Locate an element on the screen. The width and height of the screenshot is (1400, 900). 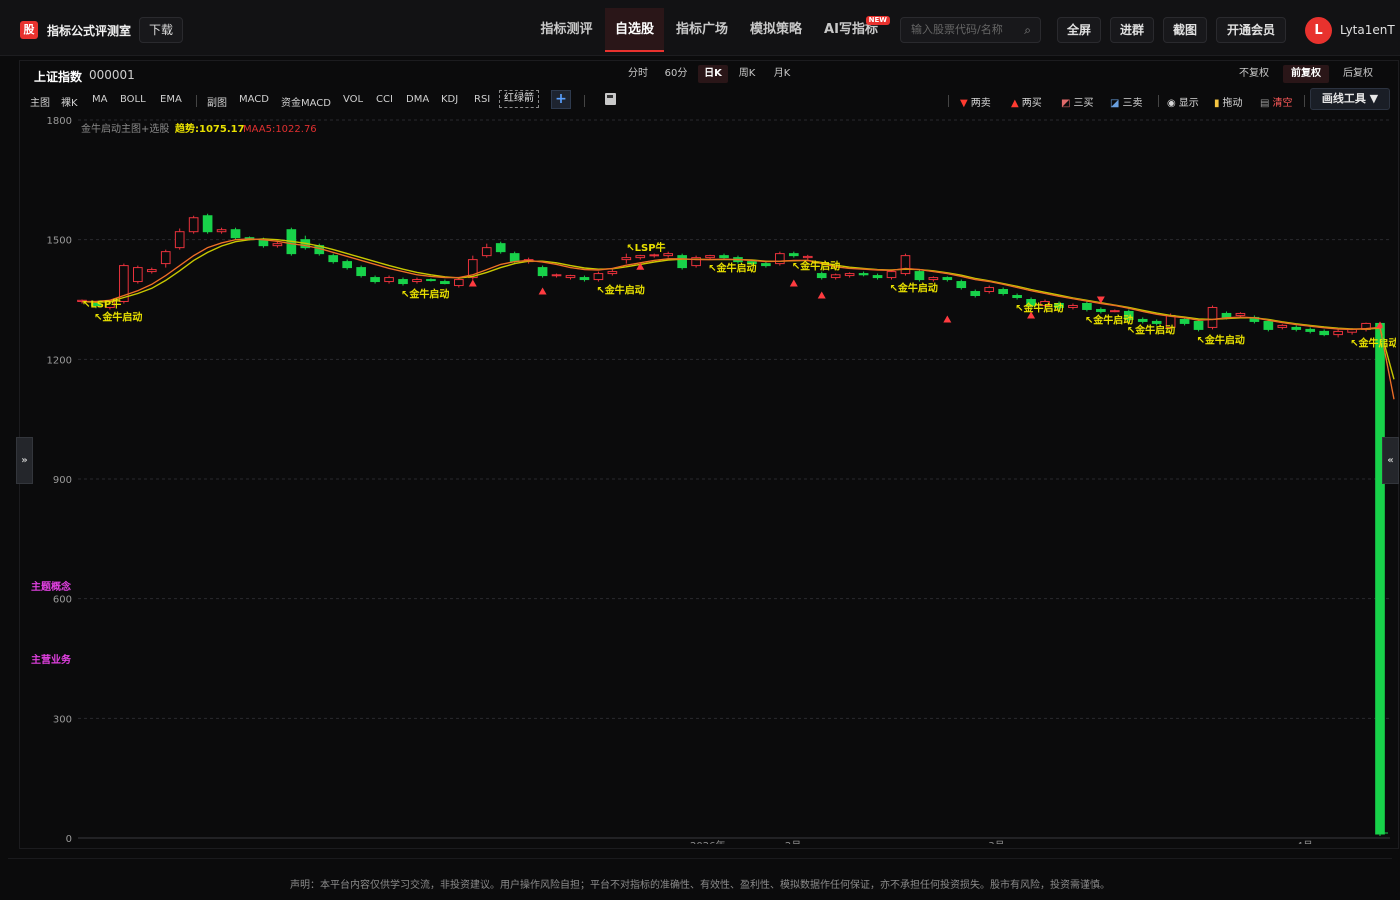
x-tick-label: 4月 is located at coordinates (1305, 842).